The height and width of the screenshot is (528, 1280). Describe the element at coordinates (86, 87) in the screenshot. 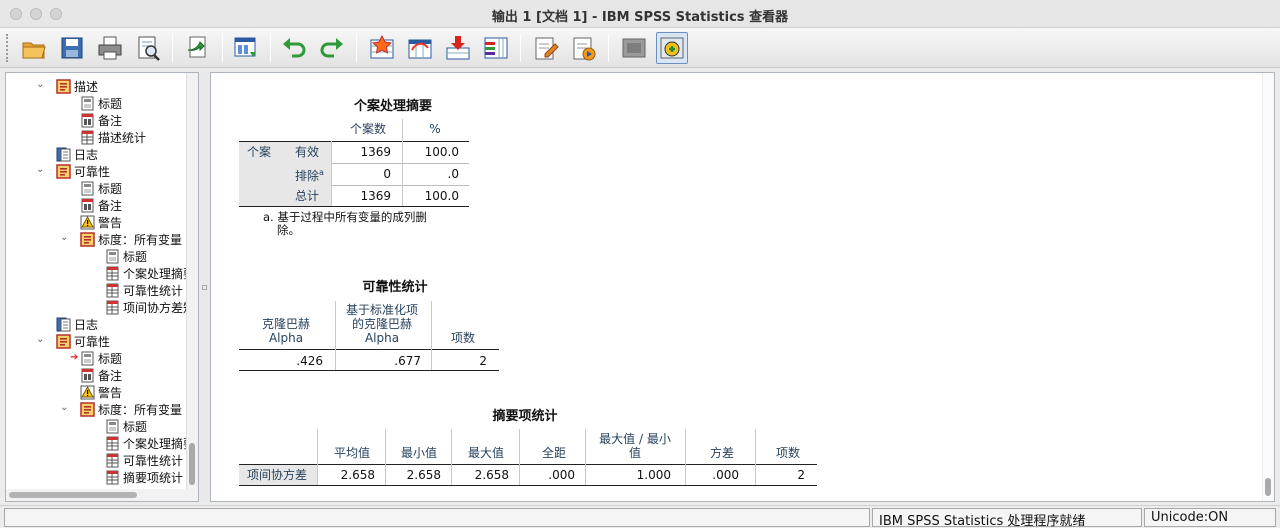

I see `outline-item-label: 描述` at that location.